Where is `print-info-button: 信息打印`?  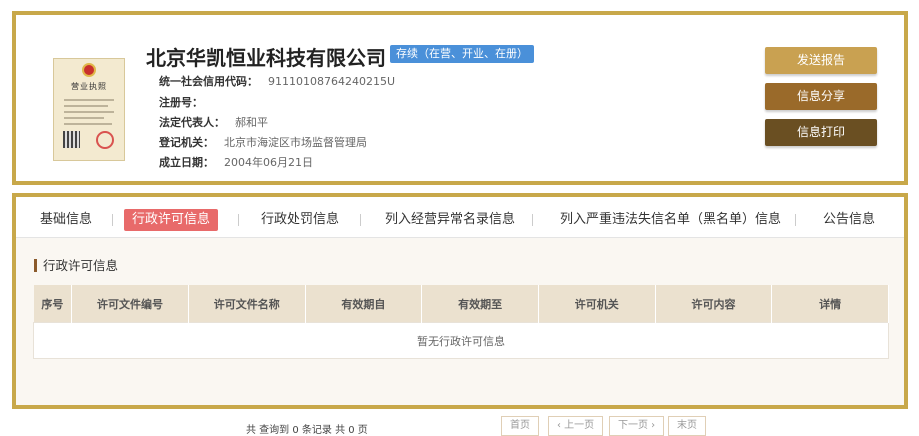 print-info-button: 信息打印 is located at coordinates (821, 132).